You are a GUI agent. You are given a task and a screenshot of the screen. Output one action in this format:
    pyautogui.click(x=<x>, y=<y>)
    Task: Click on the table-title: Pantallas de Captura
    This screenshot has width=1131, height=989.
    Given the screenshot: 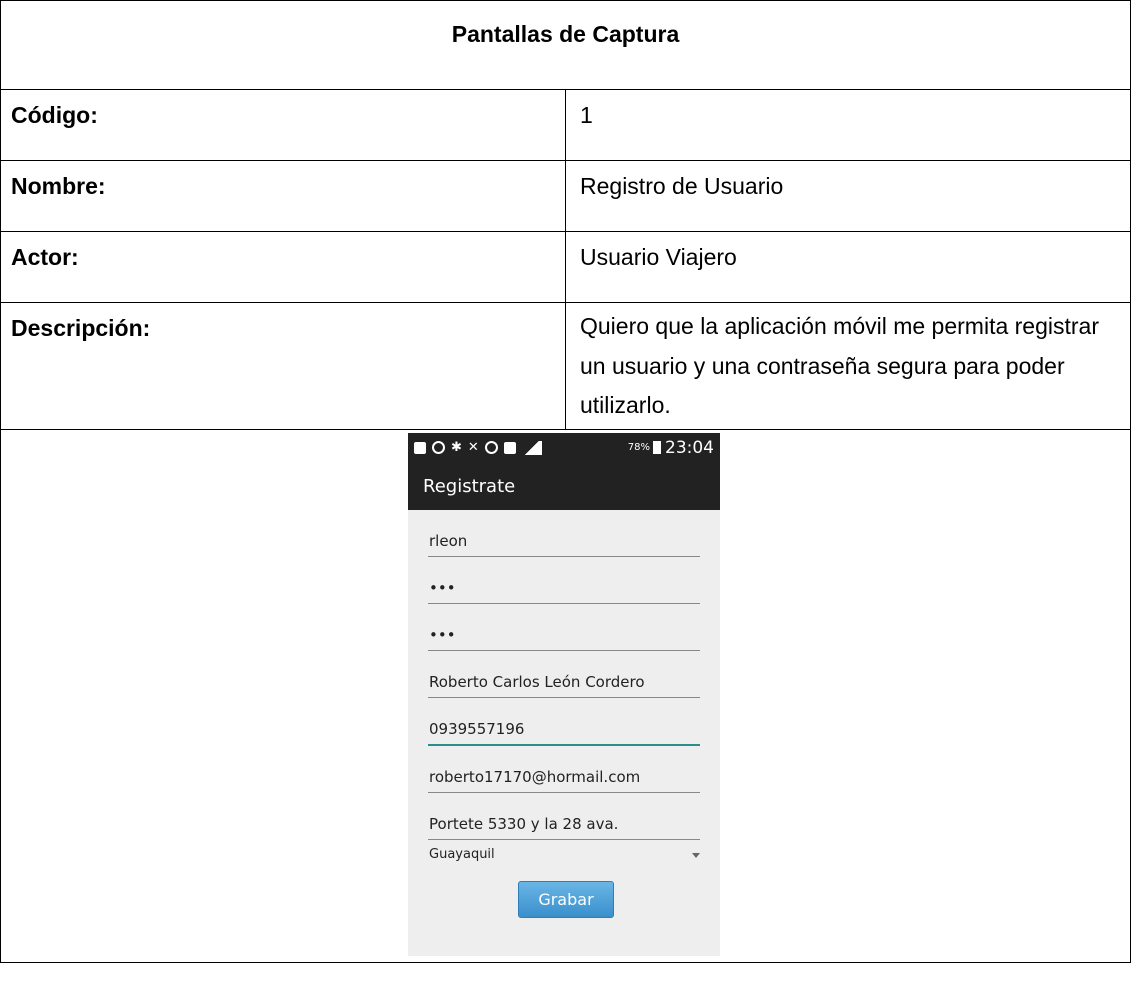 What is the action you would take?
    pyautogui.click(x=565, y=34)
    